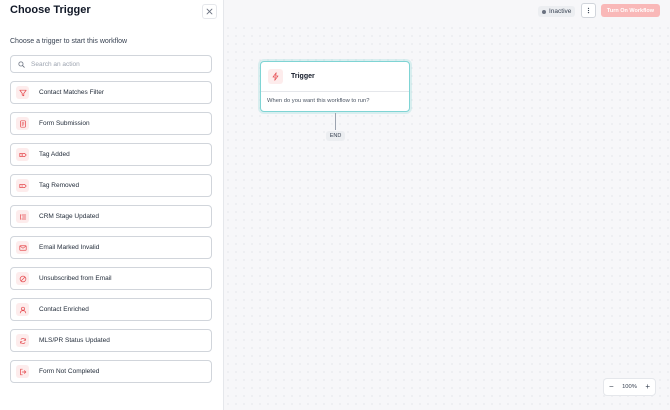  What do you see at coordinates (303, 76) in the screenshot?
I see `trigger-node-title: Trigger` at bounding box center [303, 76].